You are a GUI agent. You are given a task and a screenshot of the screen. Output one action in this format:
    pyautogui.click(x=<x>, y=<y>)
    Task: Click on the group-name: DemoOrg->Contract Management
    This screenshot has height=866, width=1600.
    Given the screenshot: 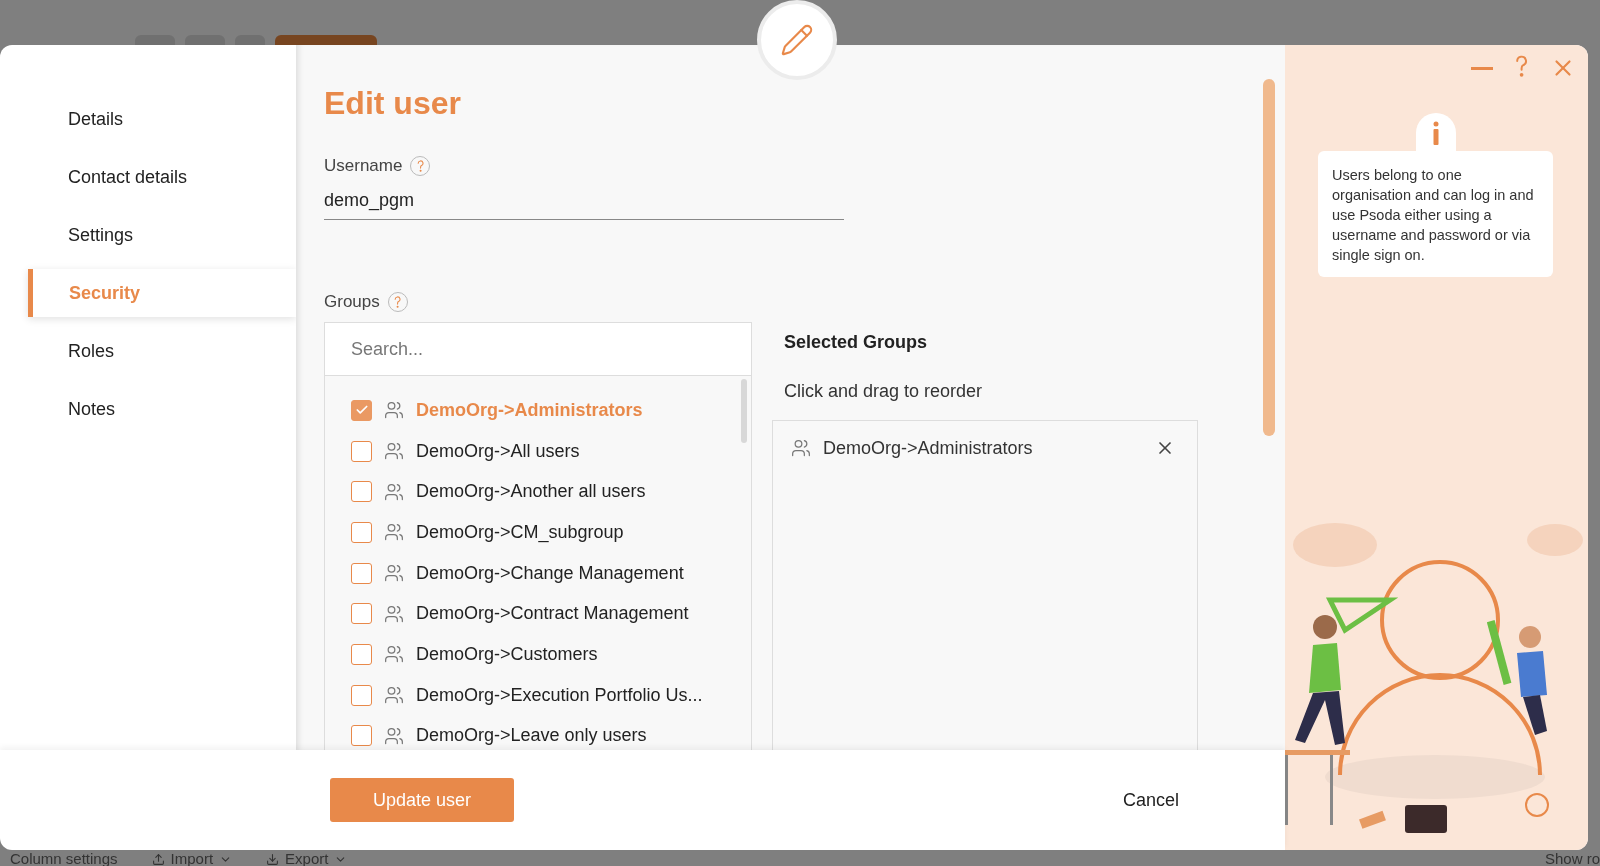 What is the action you would take?
    pyautogui.click(x=552, y=614)
    